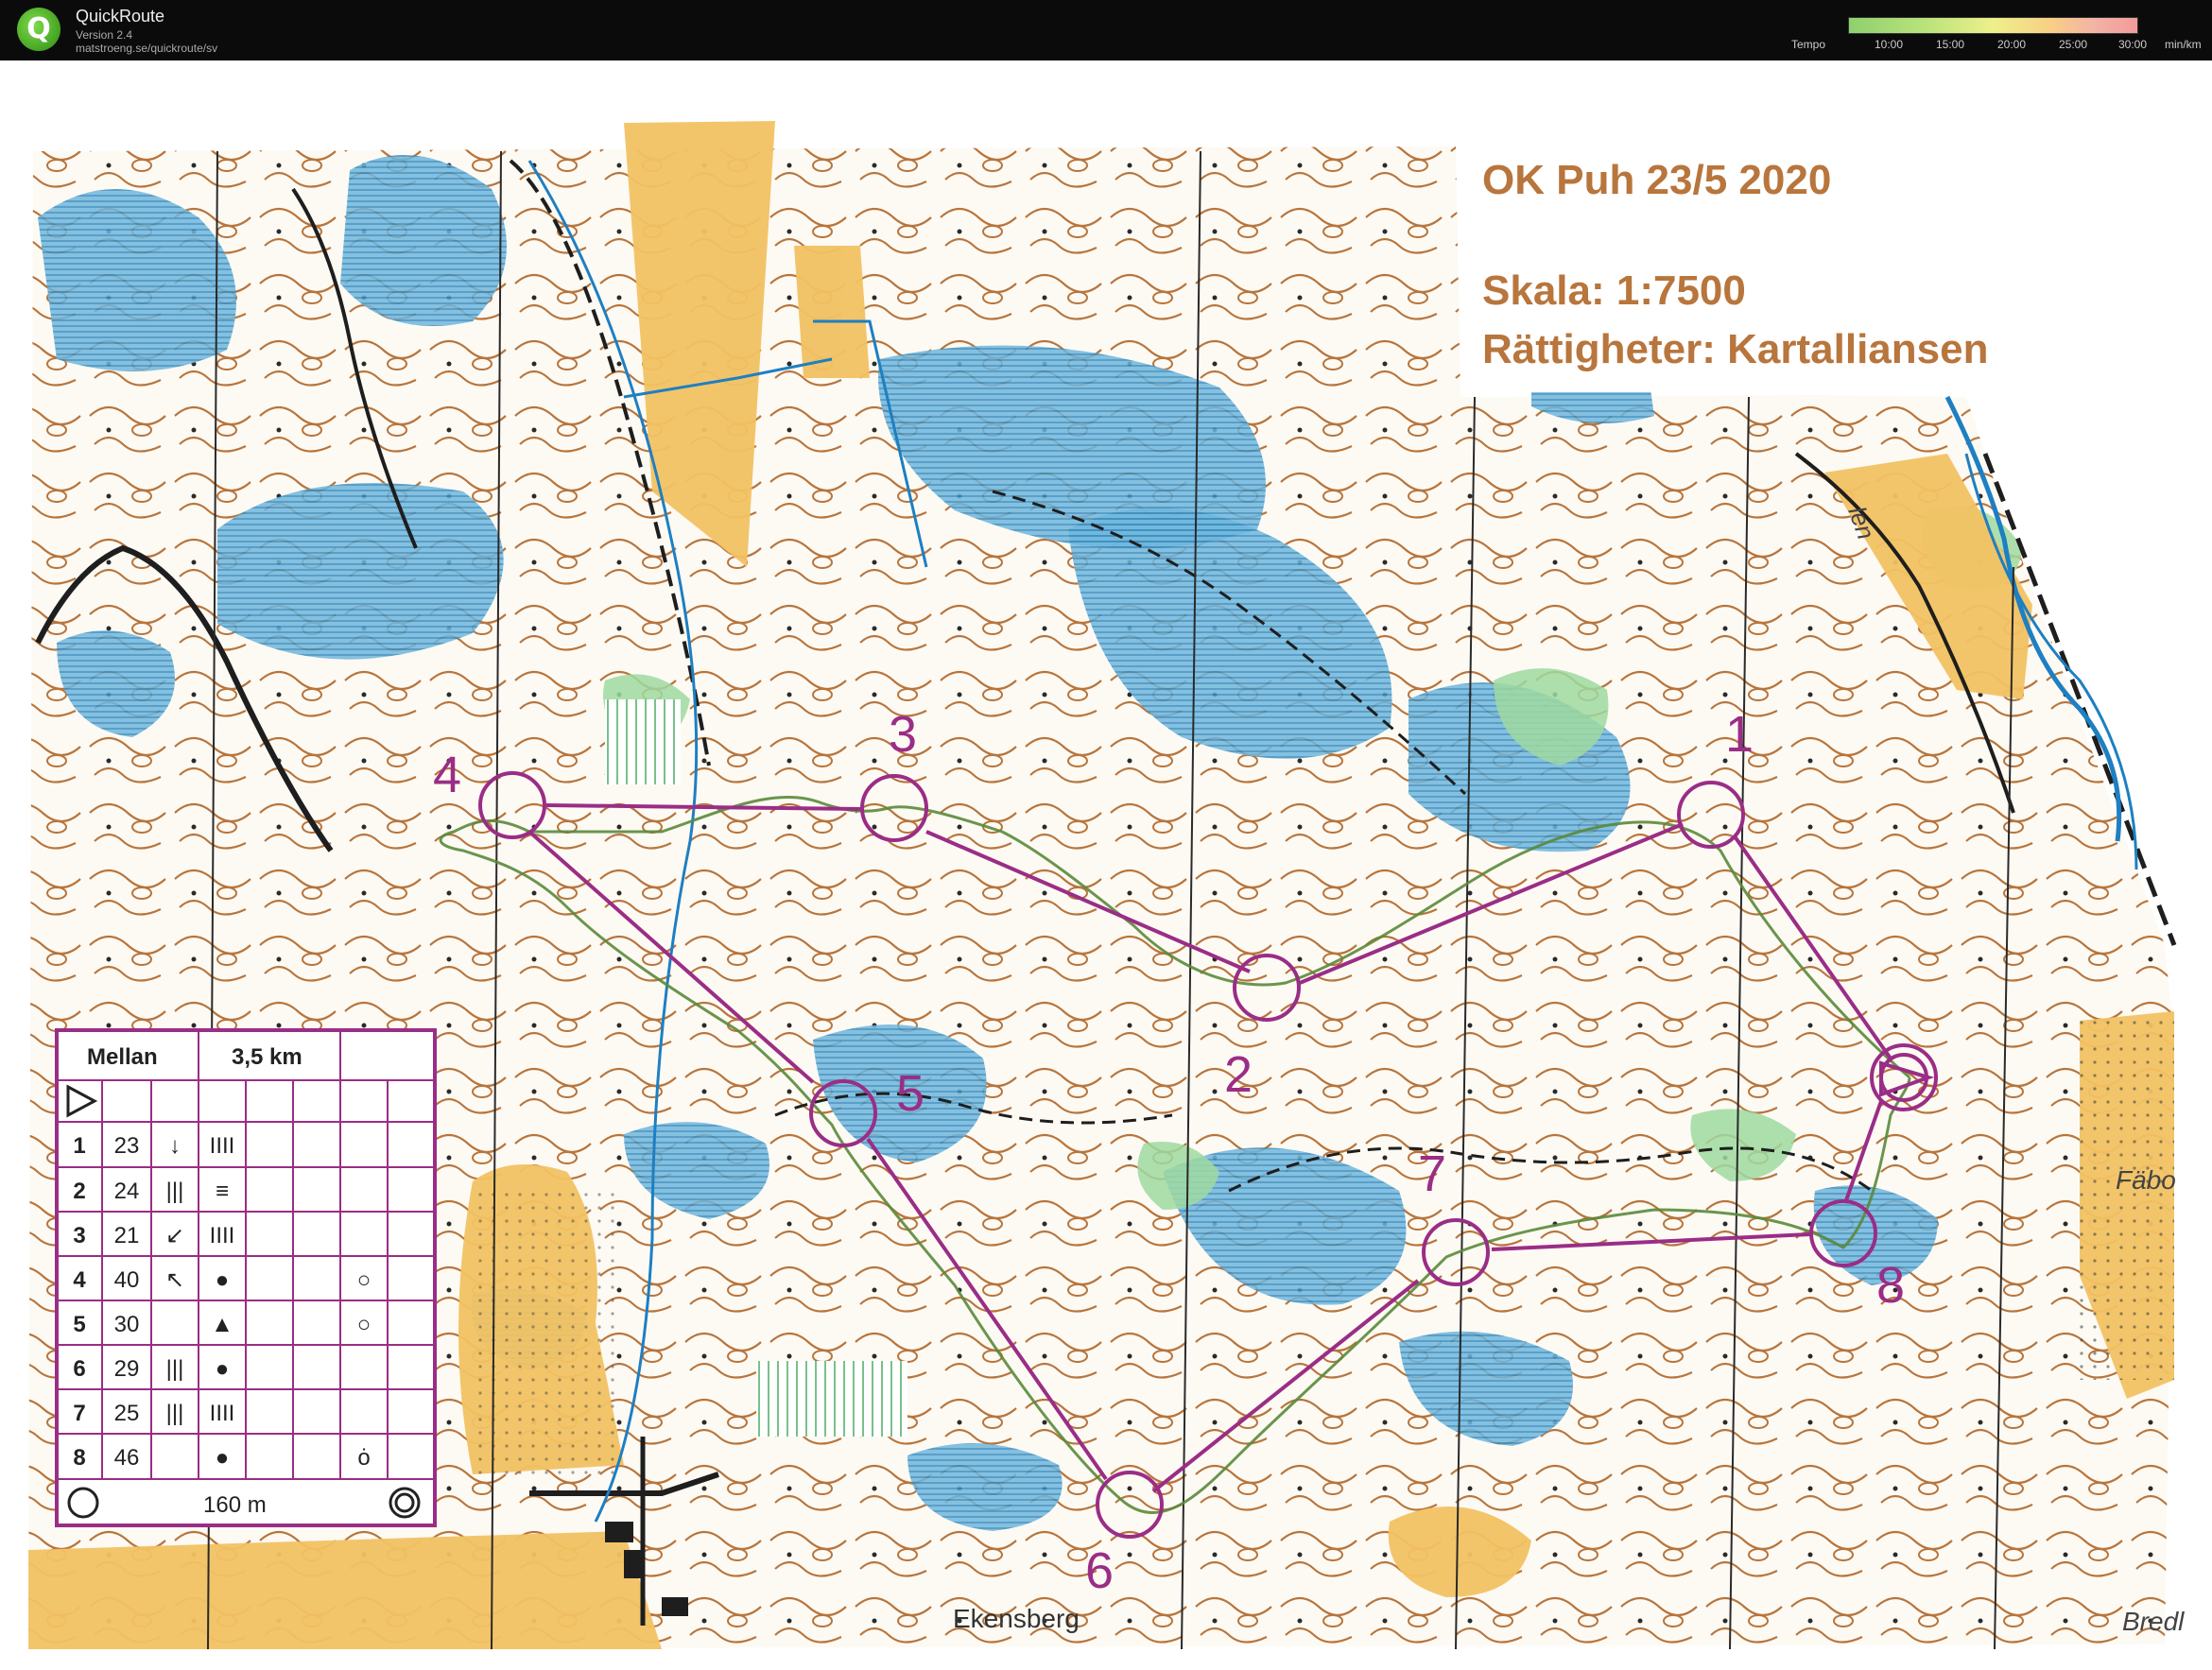  Describe the element at coordinates (267, 1057) in the screenshot. I see `course-length: 3,5 km` at that location.